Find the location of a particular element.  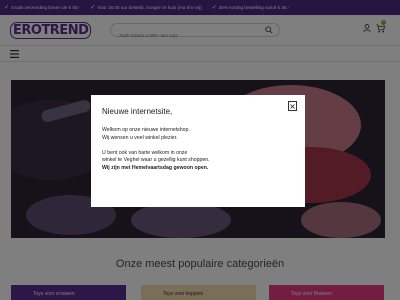

modal-line: U bent ook van harte welkom in onze is located at coordinates (145, 152).